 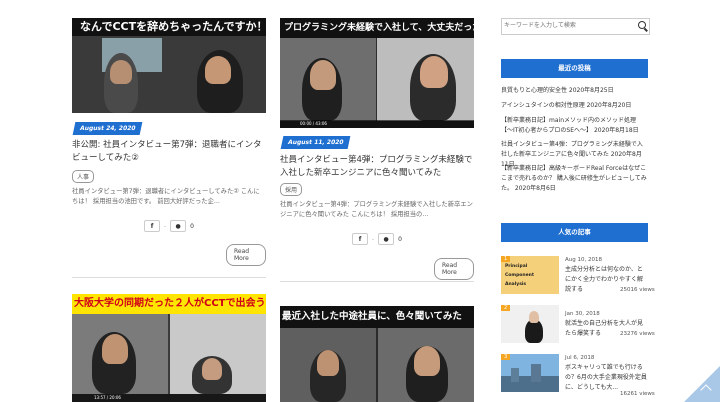 I want to click on article-card-3: 大阪大学の同期だった２人がCCTで出会う？ 13:57 / 20:06, so click(x=169, y=348).